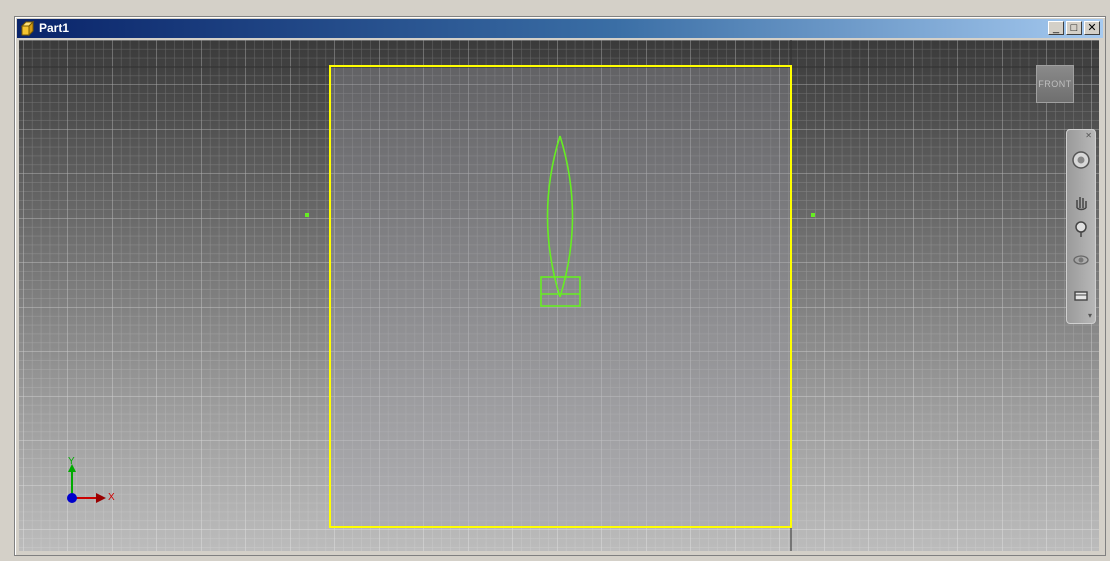  What do you see at coordinates (1081, 202) in the screenshot?
I see `pan-icon` at bounding box center [1081, 202].